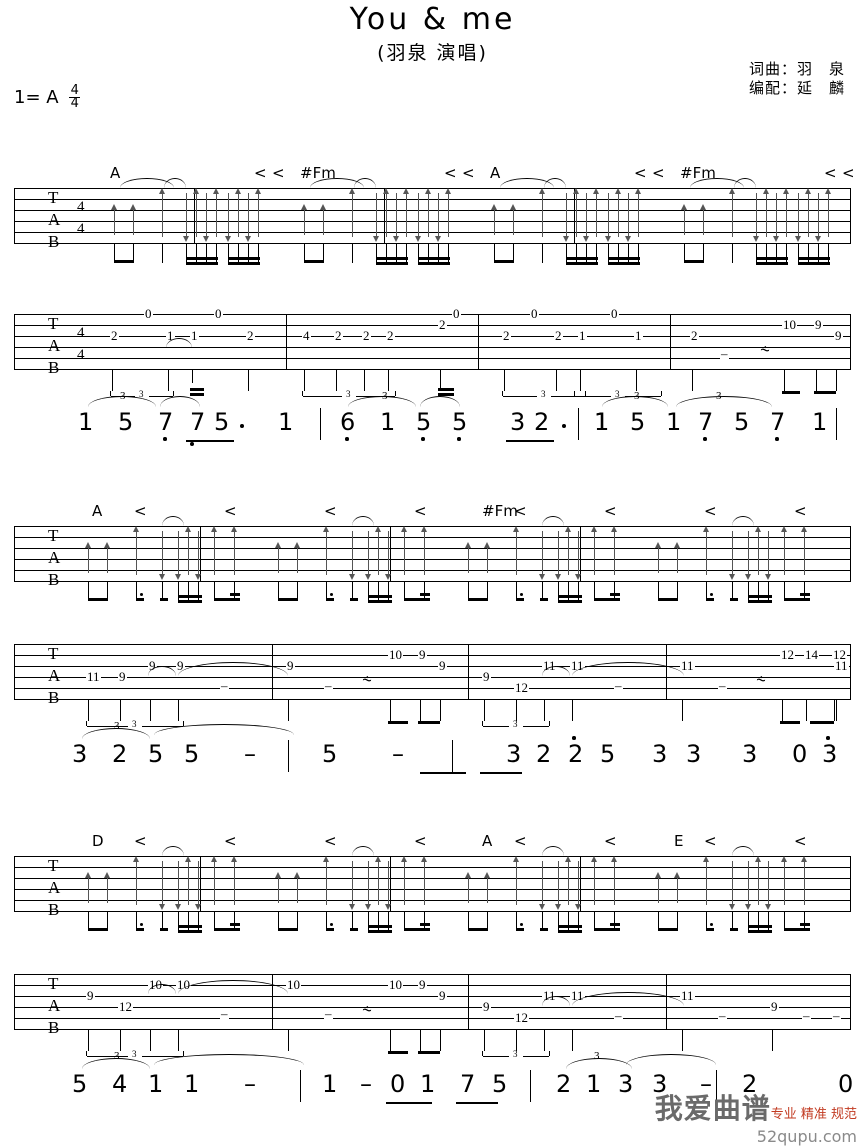 This screenshot has height=1148, width=865. What do you see at coordinates (398, 754) in the screenshot?
I see `jianpu-dash: –` at bounding box center [398, 754].